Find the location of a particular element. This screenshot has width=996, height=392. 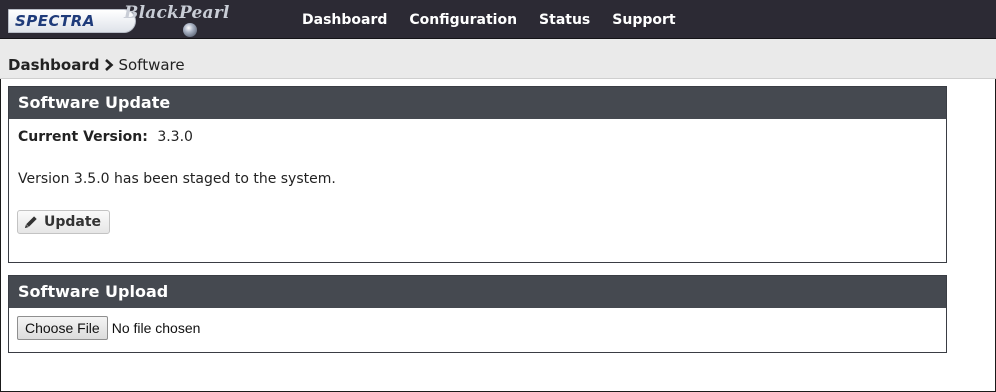

chevron-right-icon is located at coordinates (109, 65).